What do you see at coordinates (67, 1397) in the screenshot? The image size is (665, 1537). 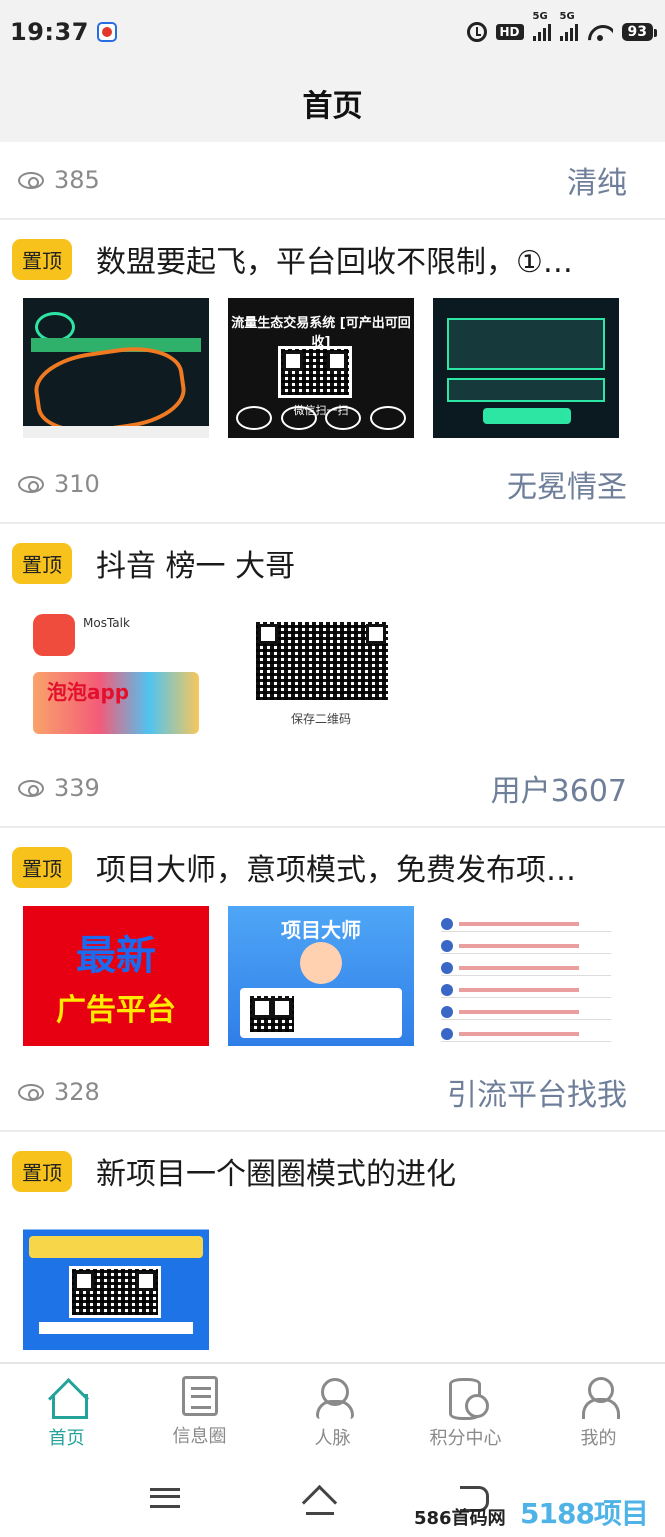 I see `home-icon` at bounding box center [67, 1397].